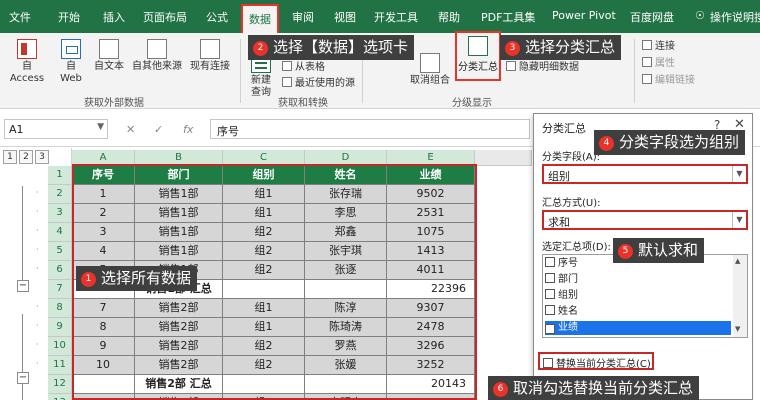 This screenshot has height=400, width=760. What do you see at coordinates (431, 251) in the screenshot?
I see `cell-sales: 1413` at bounding box center [431, 251].